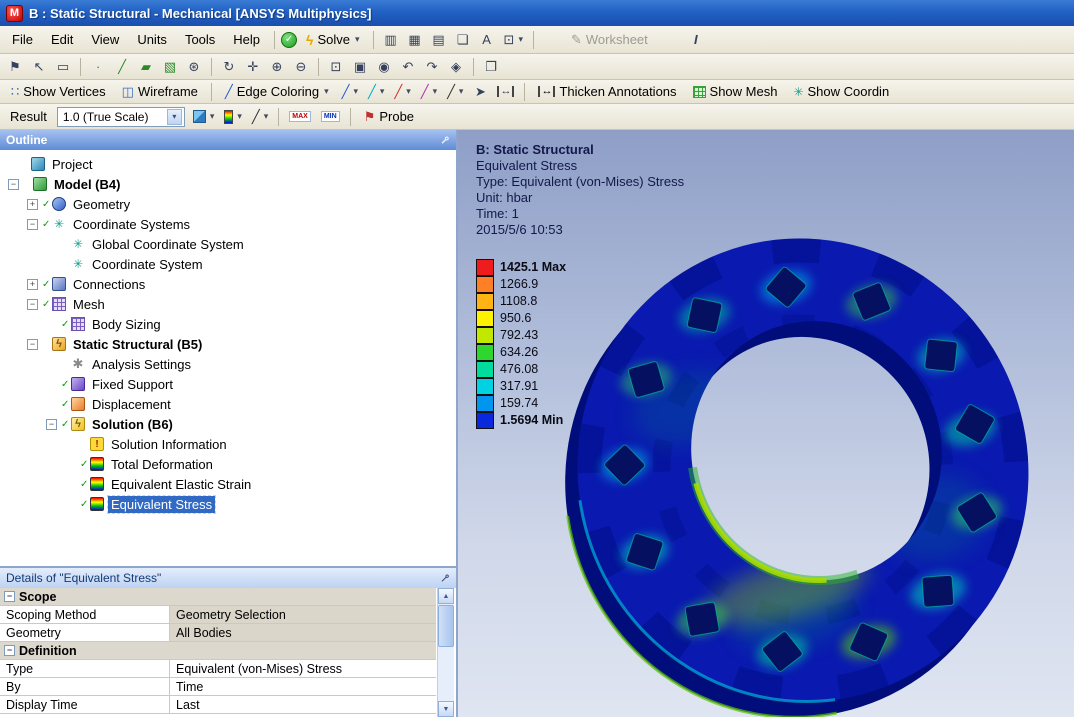  I want to click on chart-icon: ▥, so click(391, 39).